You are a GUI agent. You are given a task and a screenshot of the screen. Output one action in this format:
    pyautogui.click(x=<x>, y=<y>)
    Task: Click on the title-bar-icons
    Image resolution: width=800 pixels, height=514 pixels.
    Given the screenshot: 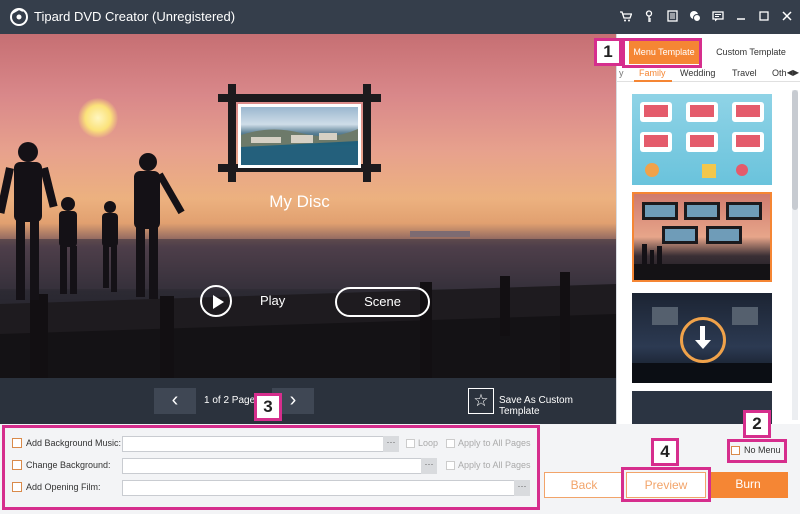 What is the action you would take?
    pyautogui.click(x=706, y=16)
    